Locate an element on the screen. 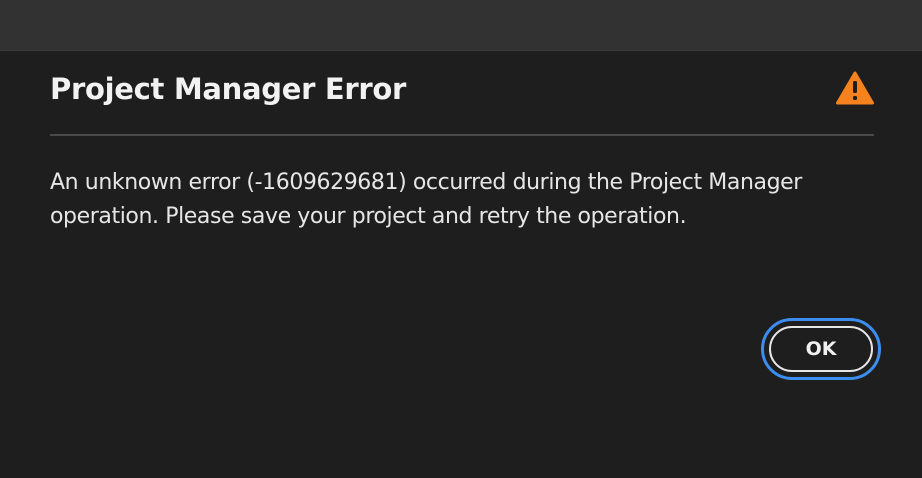  window-titlebar is located at coordinates (461, 25).